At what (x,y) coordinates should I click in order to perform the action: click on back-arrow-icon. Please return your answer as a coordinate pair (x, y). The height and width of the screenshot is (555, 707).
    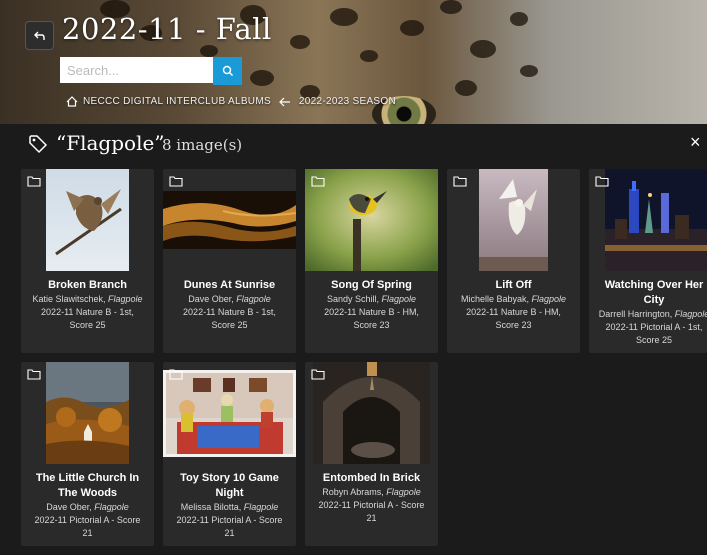
    Looking at the image, I should click on (39, 35).